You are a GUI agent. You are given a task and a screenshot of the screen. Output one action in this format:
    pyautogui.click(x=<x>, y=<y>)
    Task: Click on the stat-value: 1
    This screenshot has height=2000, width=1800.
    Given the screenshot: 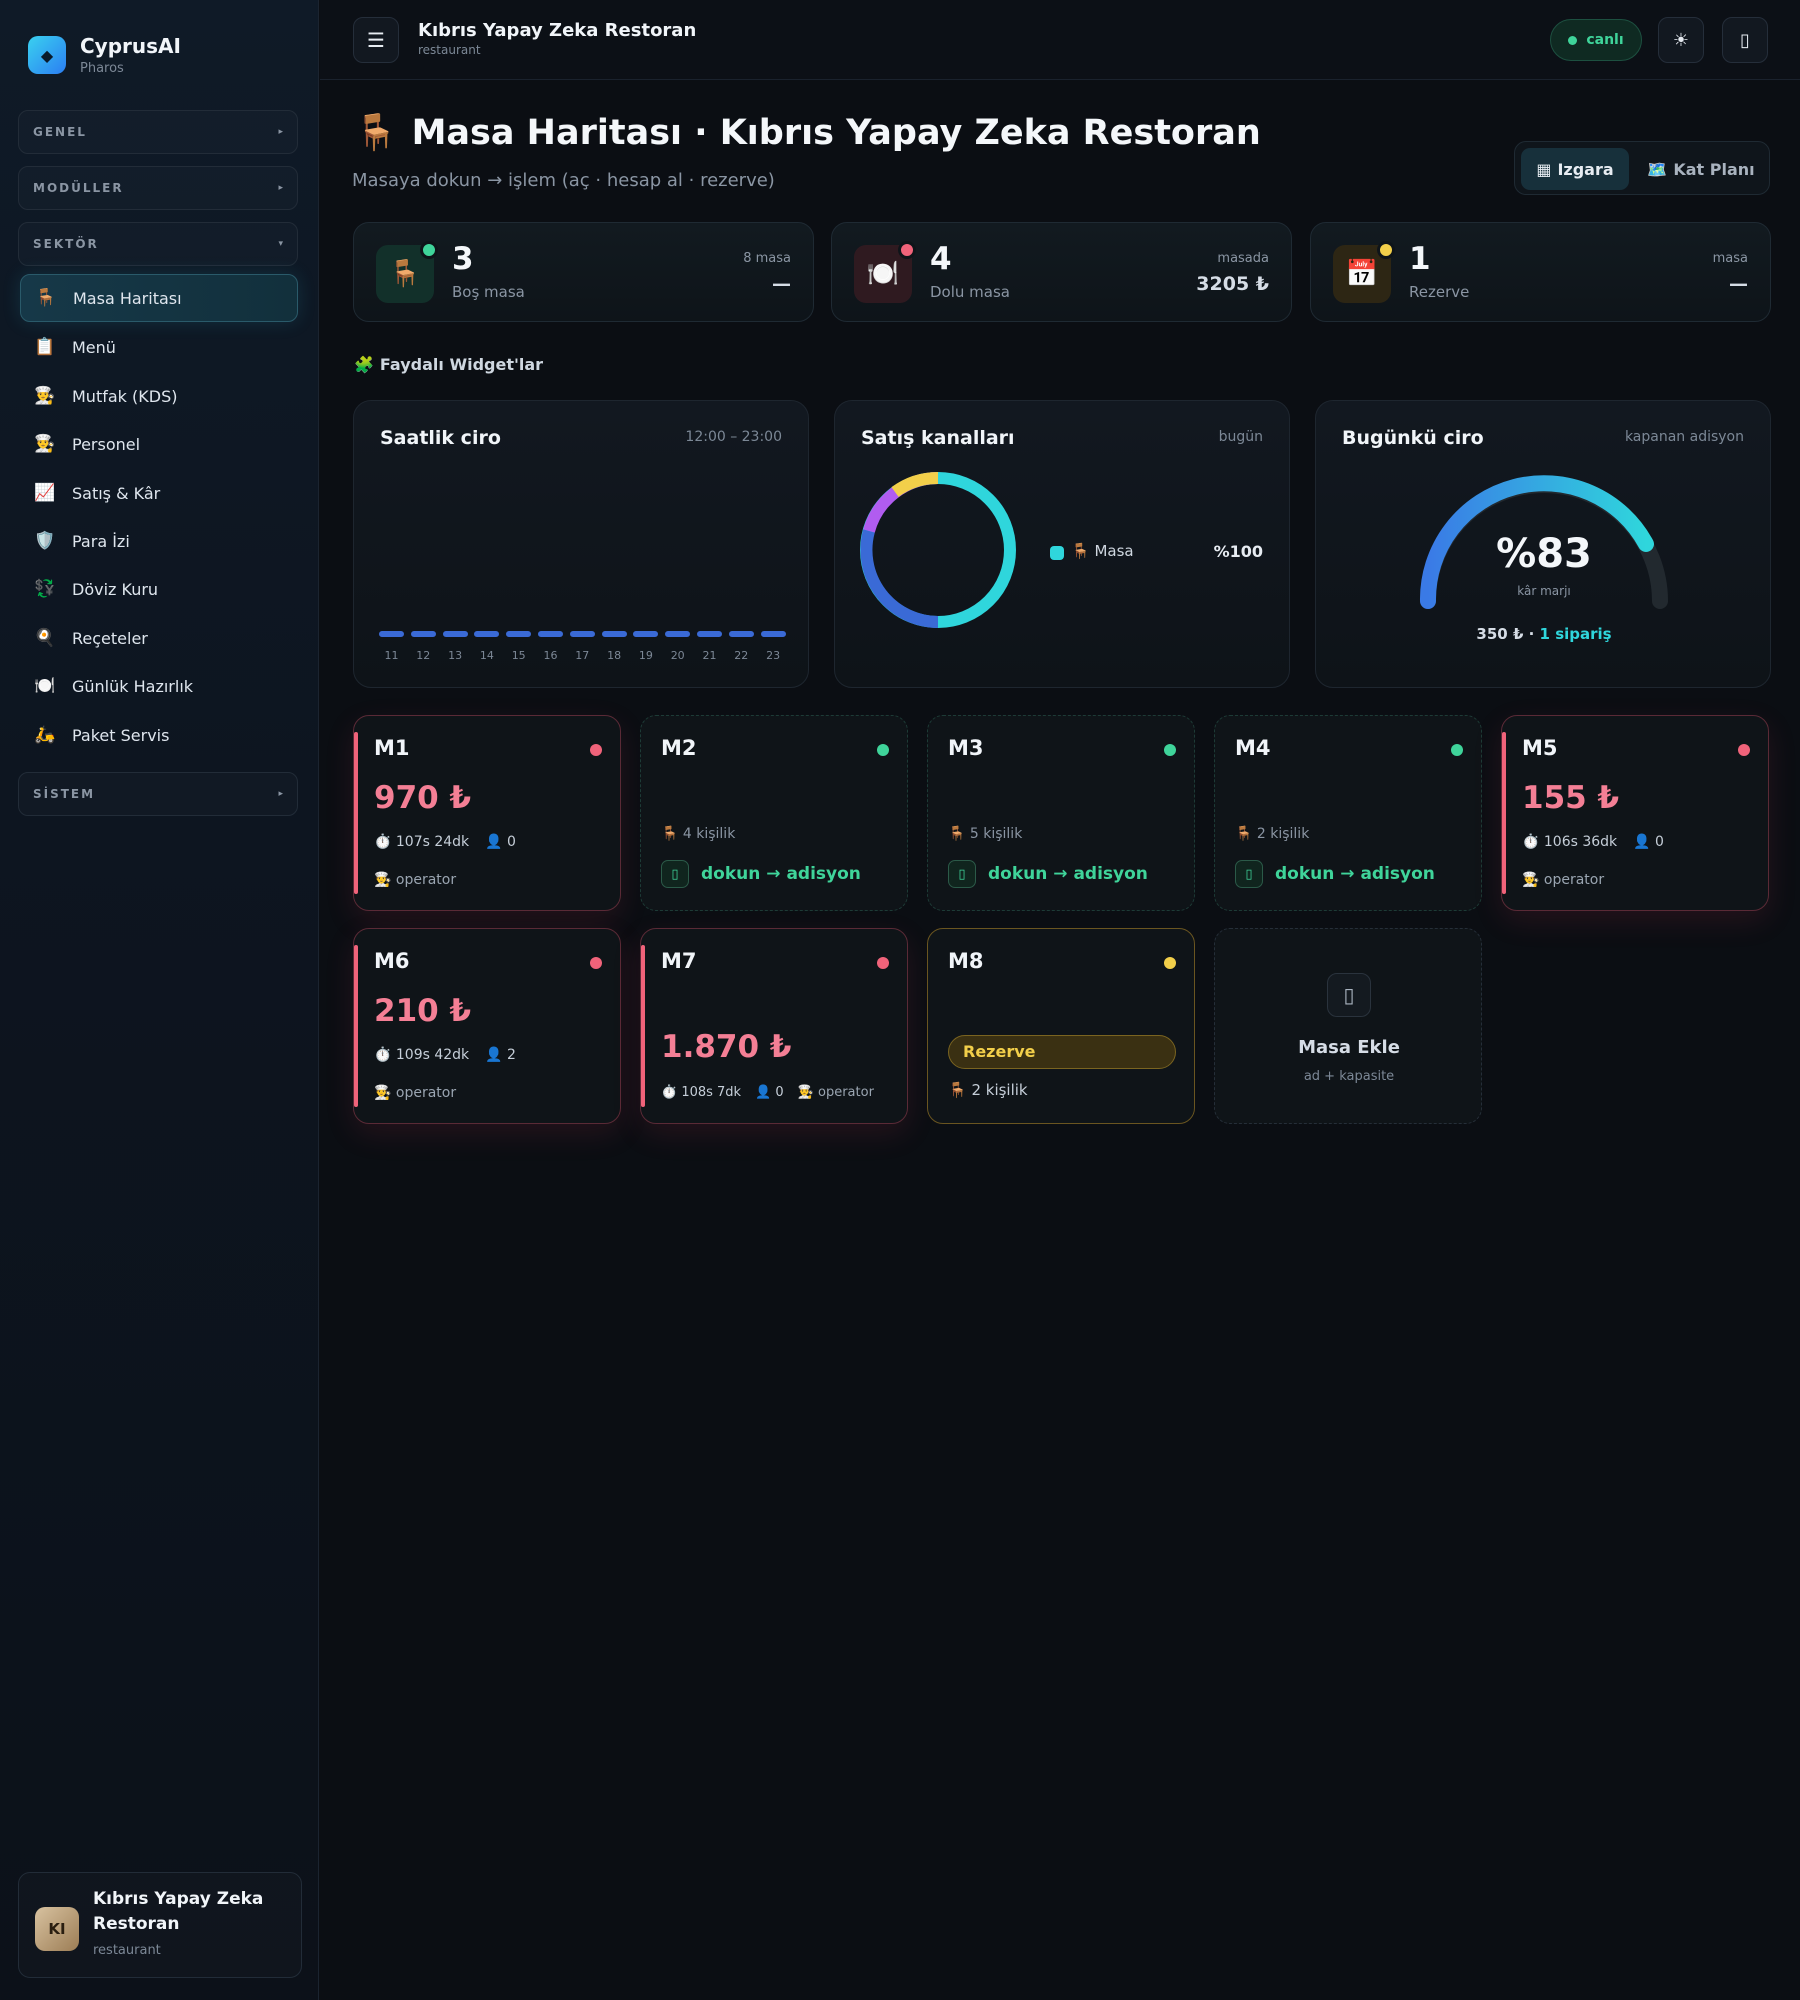 What is the action you would take?
    pyautogui.click(x=1420, y=259)
    